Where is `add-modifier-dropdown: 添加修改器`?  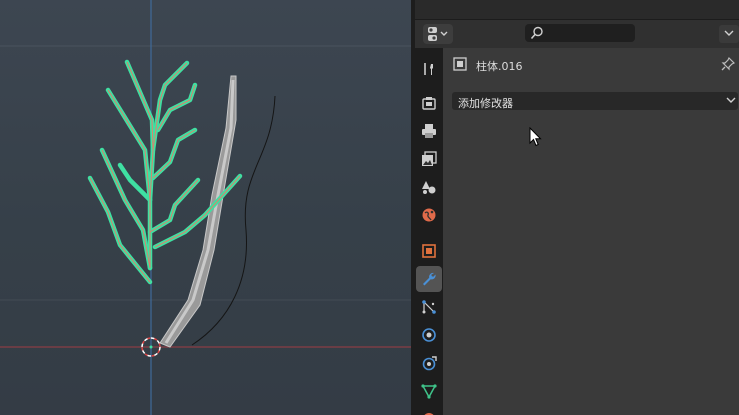 add-modifier-dropdown: 添加修改器 is located at coordinates (595, 101).